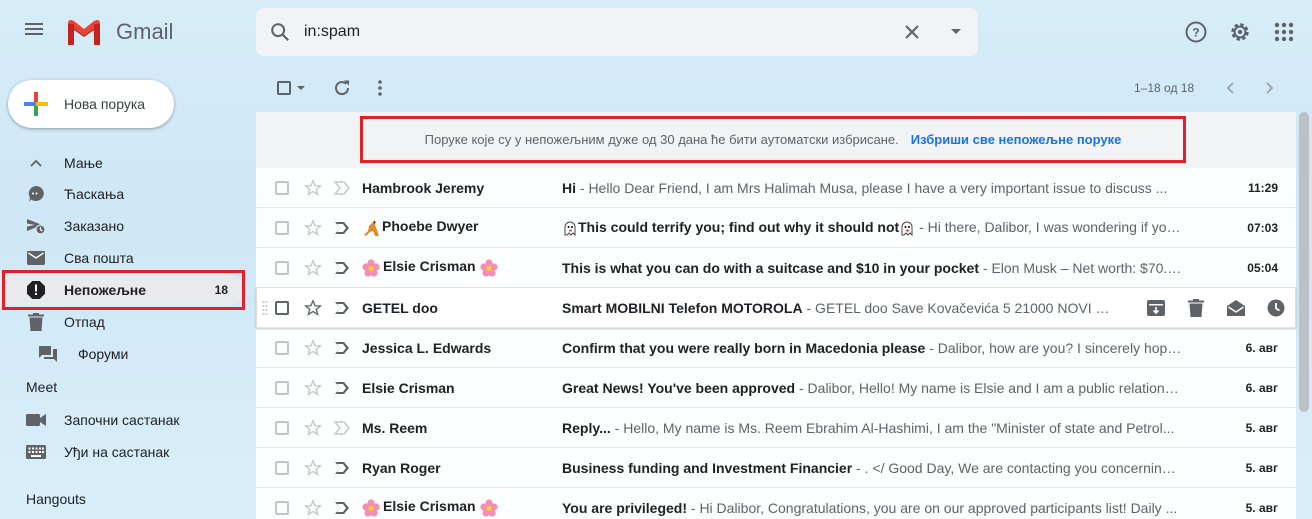 This screenshot has width=1312, height=519. Describe the element at coordinates (145, 31) in the screenshot. I see `app-name: Gmail` at that location.